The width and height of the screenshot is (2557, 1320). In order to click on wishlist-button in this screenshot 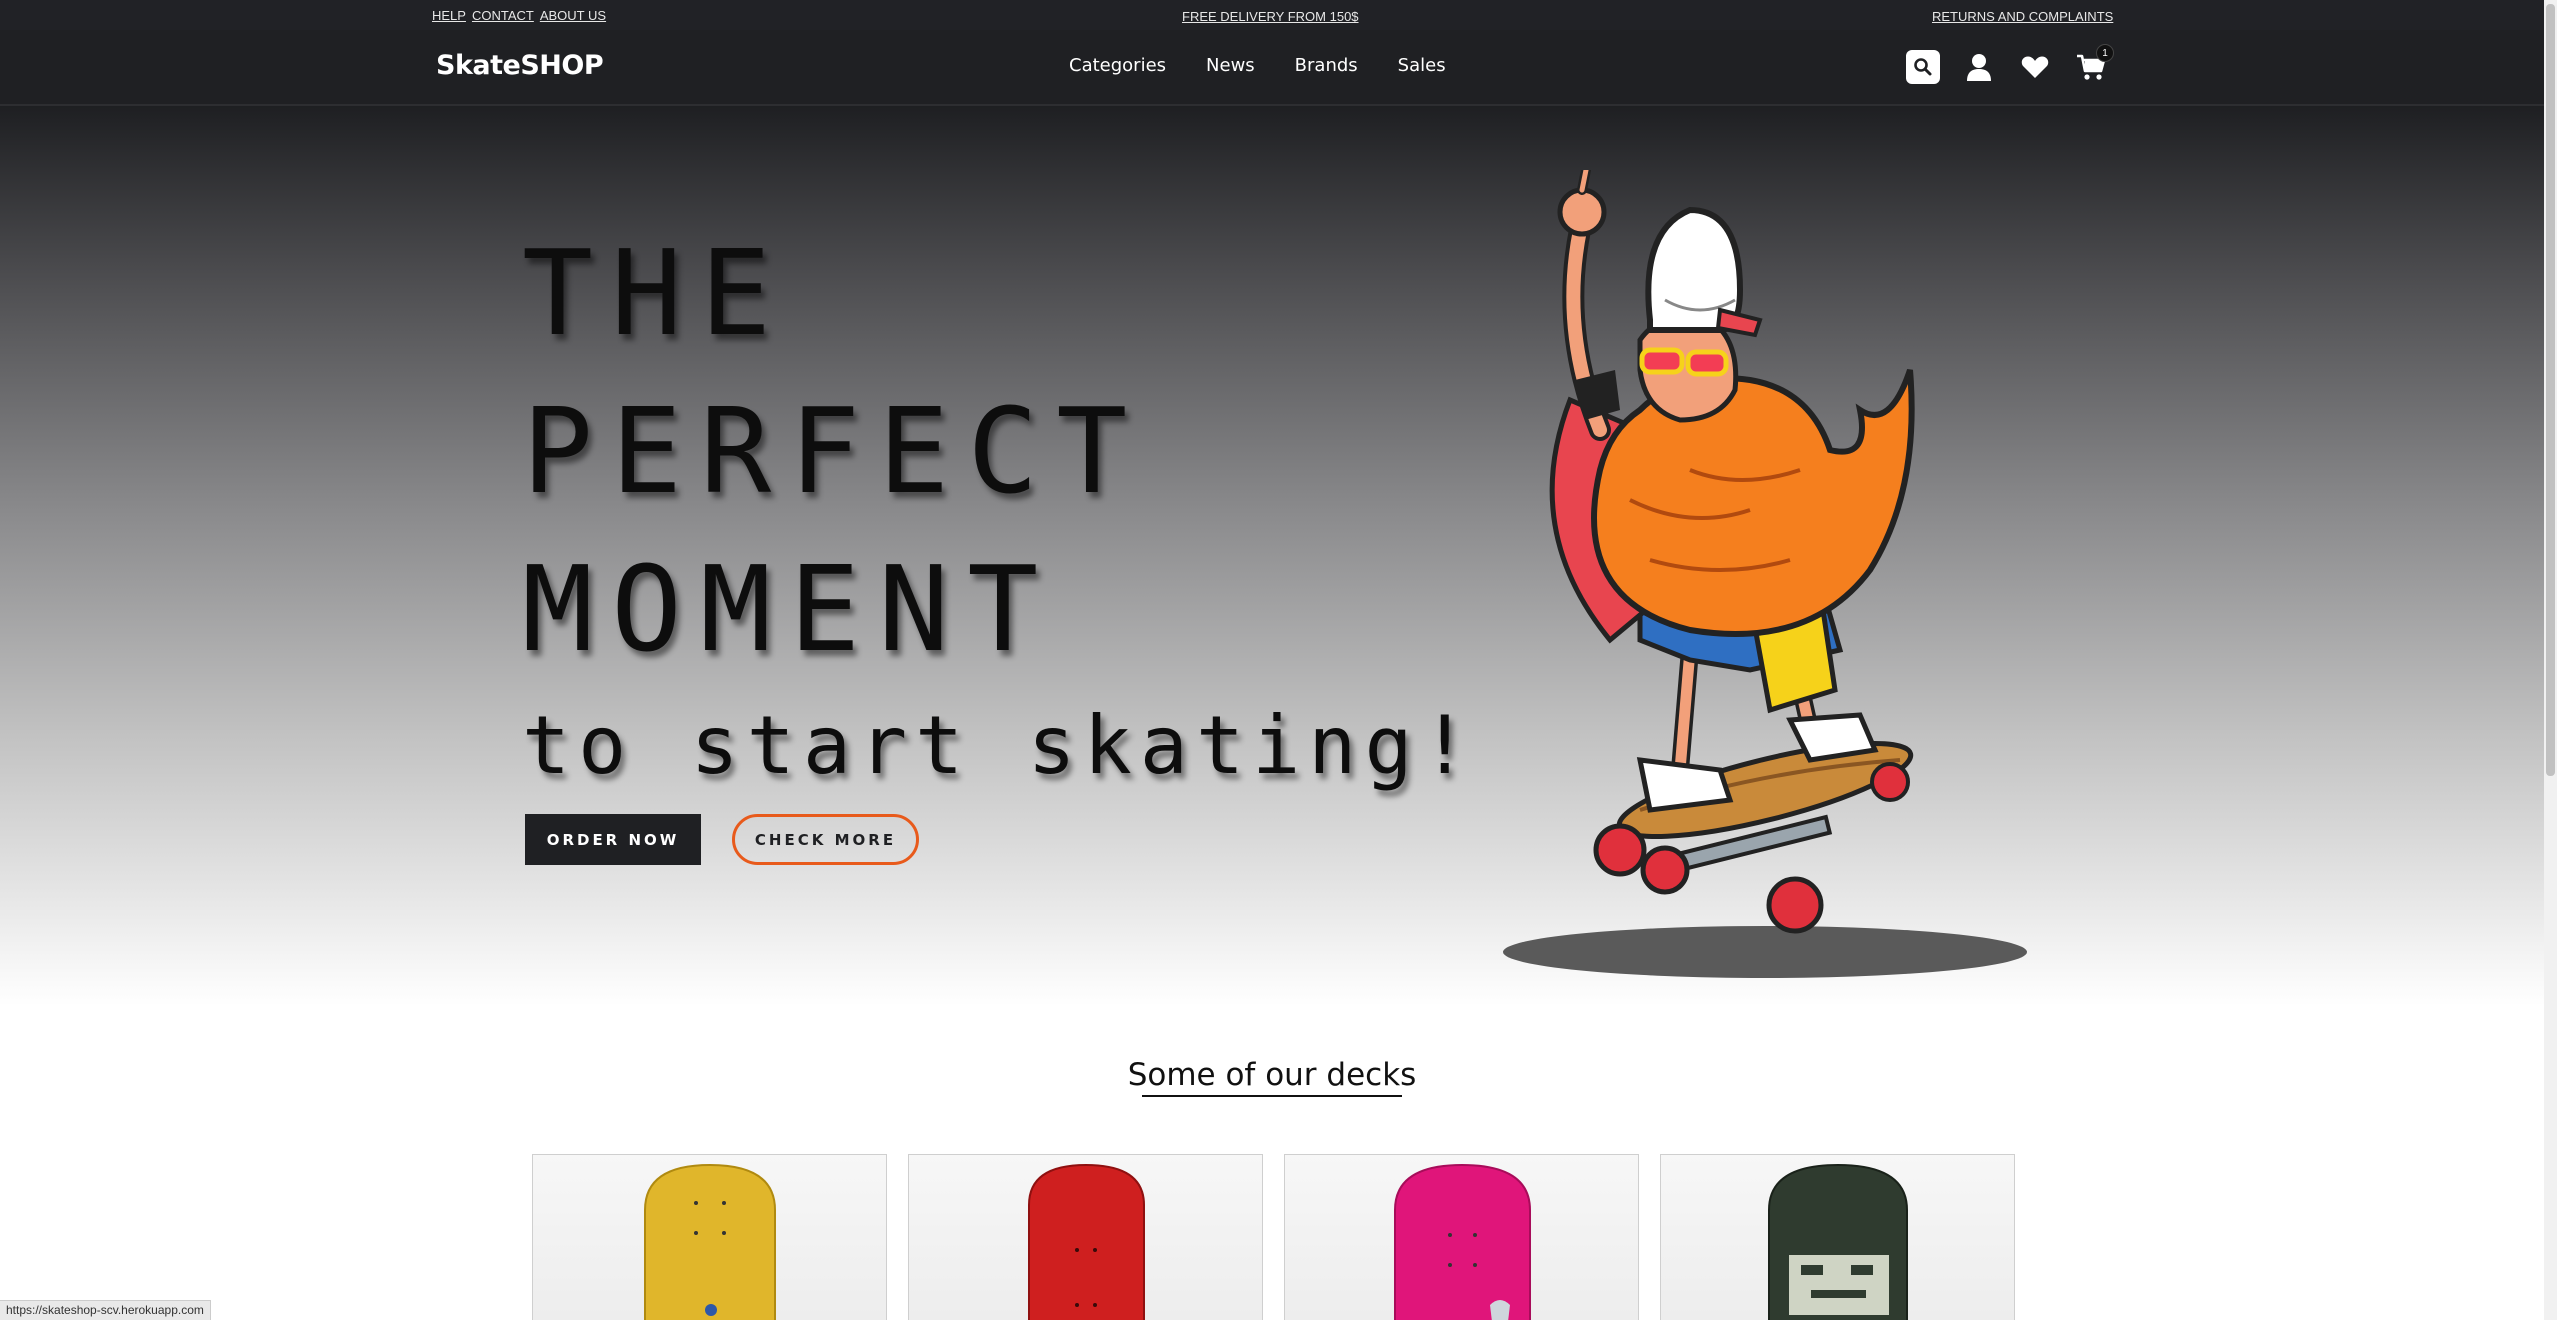, I will do `click(2035, 67)`.